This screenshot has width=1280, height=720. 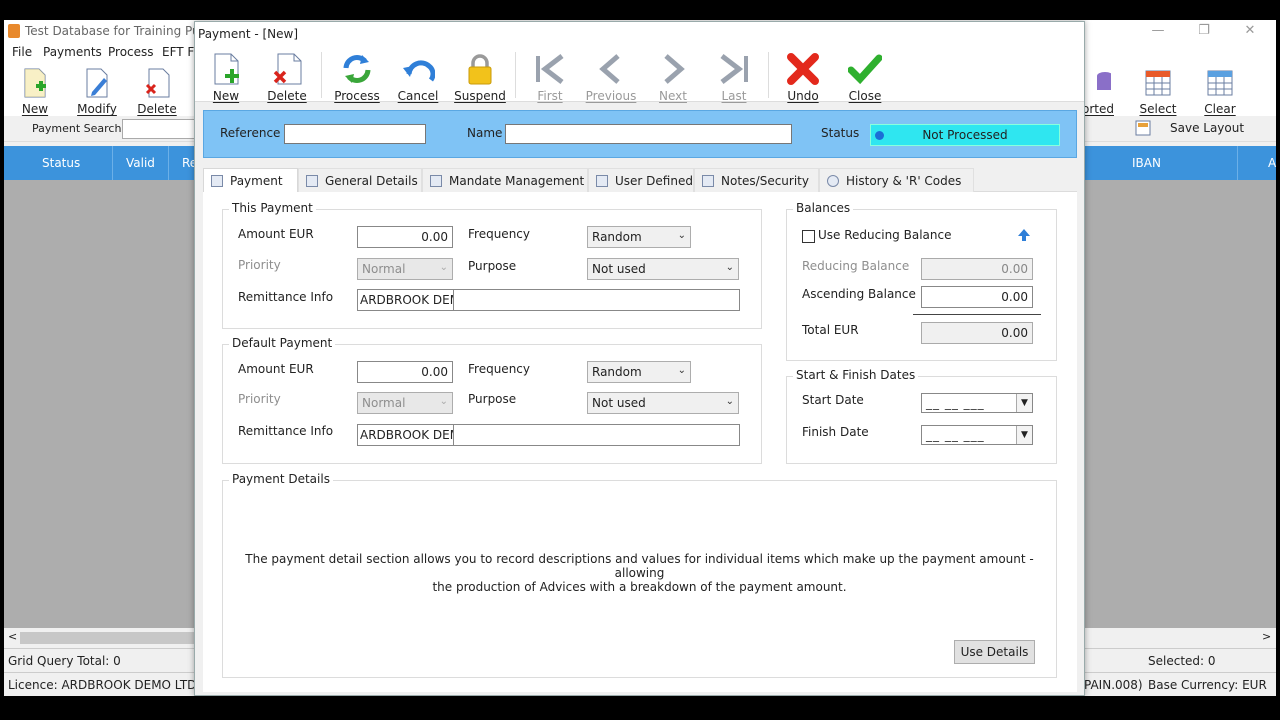 I want to click on menu-eft: EFT Fi, so click(x=179, y=52).